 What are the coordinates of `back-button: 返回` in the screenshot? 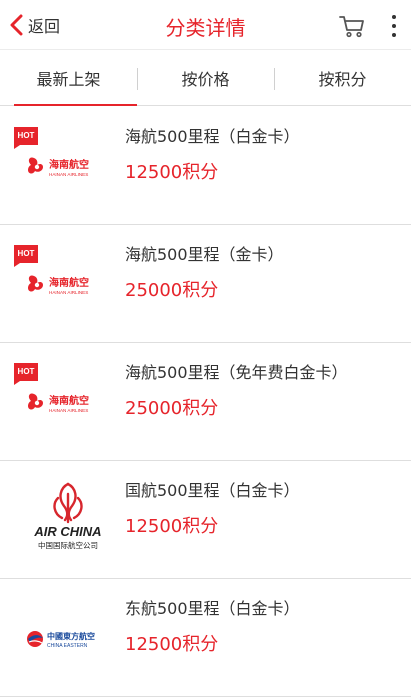 It's located at (34, 25).